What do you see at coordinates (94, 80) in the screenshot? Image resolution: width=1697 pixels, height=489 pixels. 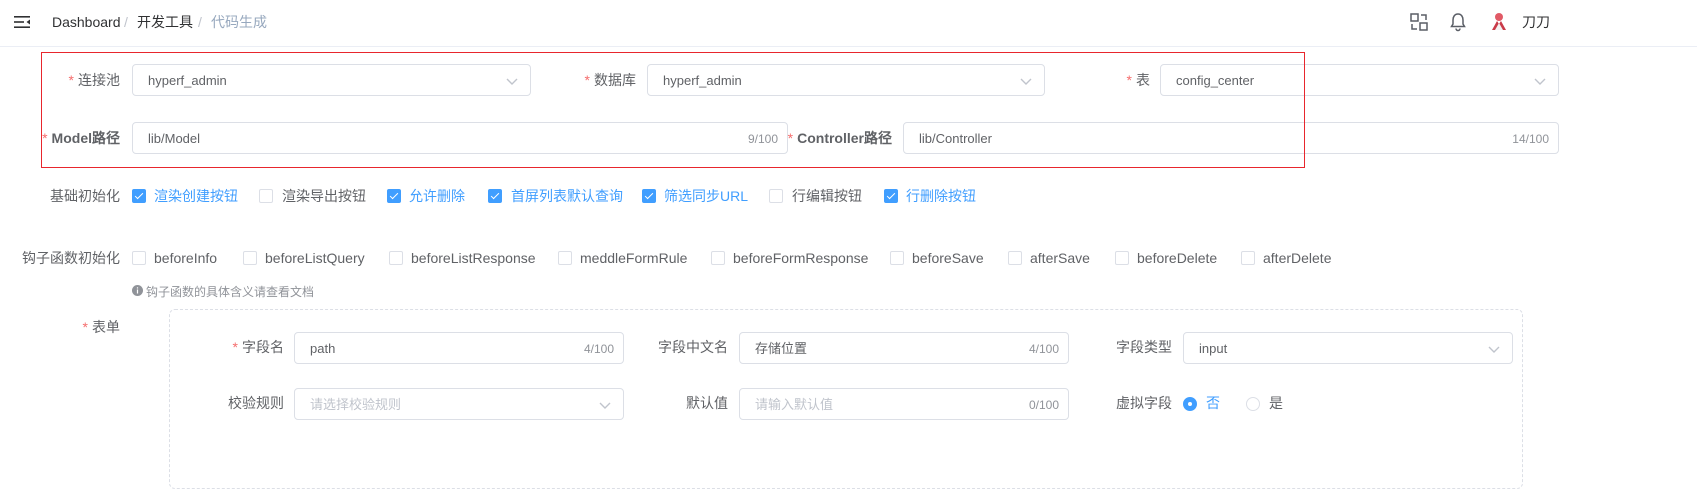 I see `pool-label: * 连接池` at bounding box center [94, 80].